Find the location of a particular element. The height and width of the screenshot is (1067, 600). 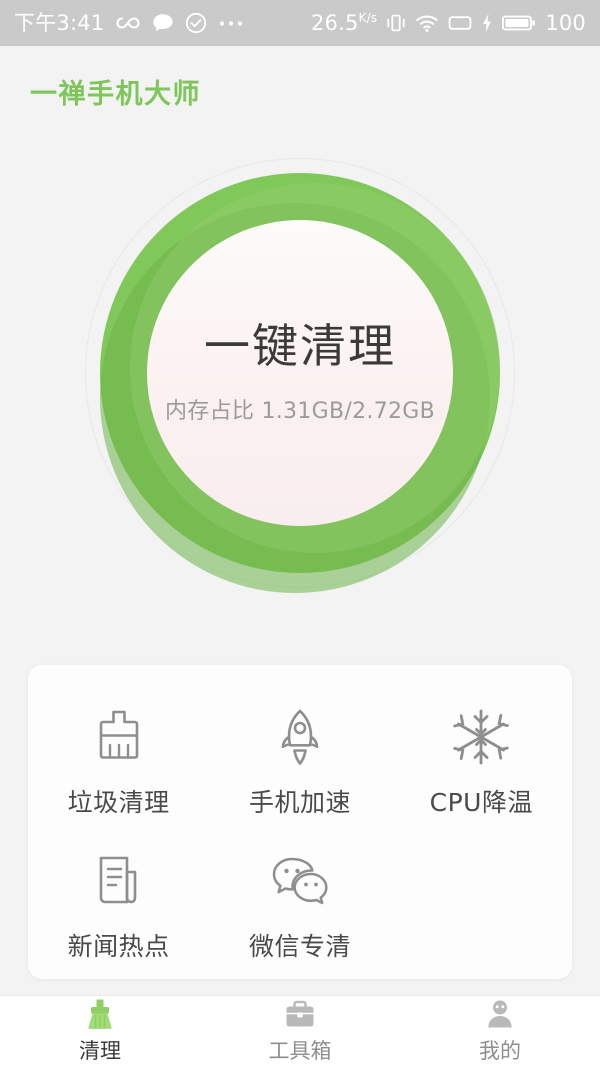

status-bar-left: 下午3:41 is located at coordinates (129, 23).